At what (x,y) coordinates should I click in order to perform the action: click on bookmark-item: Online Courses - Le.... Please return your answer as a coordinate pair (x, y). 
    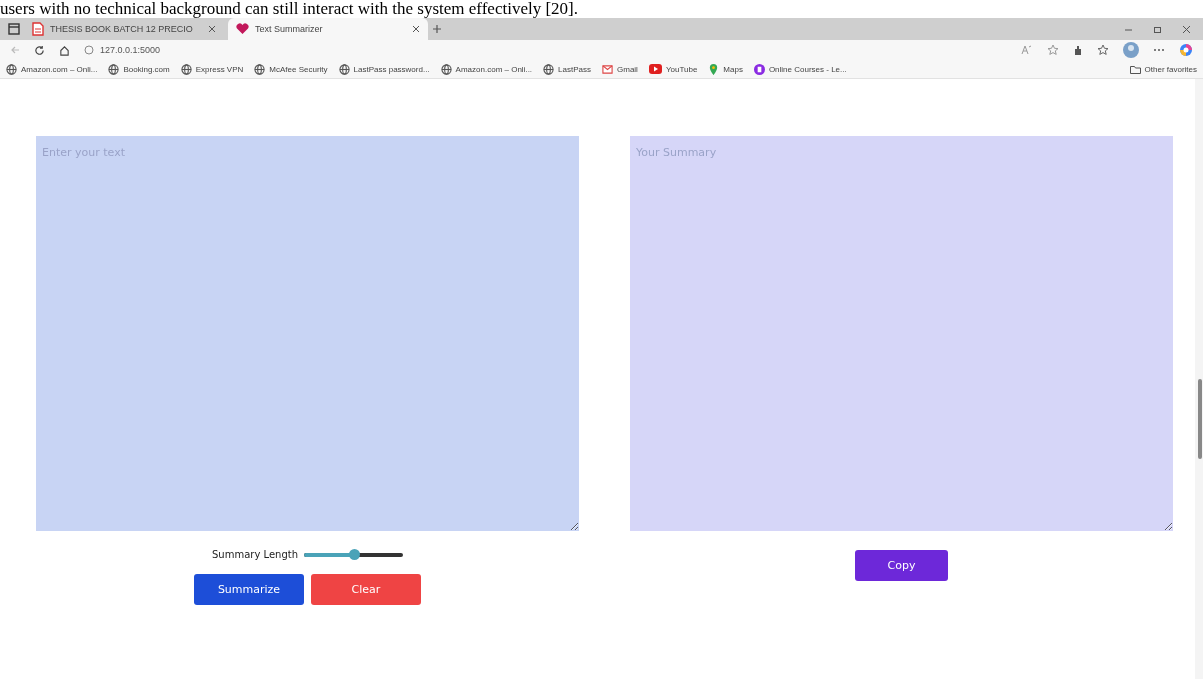
    Looking at the image, I should click on (800, 69).